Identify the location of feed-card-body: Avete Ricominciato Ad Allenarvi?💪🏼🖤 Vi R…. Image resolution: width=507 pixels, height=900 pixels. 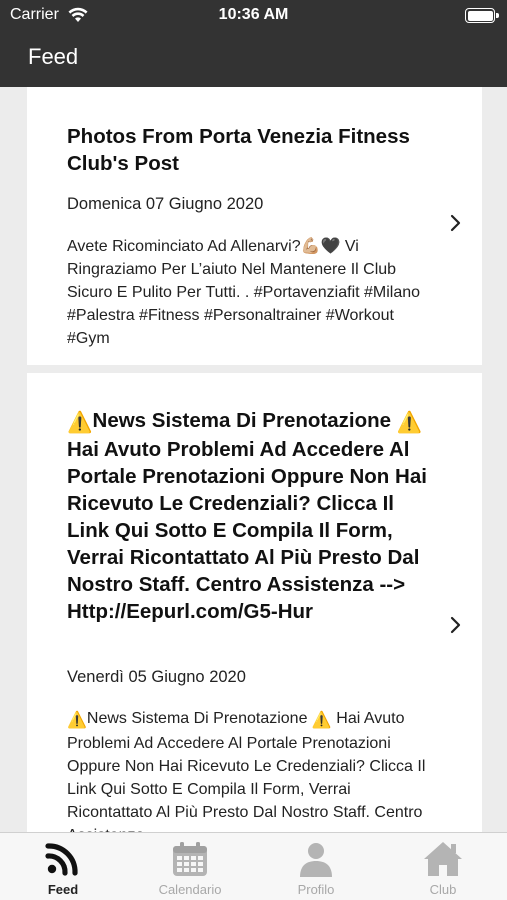
(244, 292).